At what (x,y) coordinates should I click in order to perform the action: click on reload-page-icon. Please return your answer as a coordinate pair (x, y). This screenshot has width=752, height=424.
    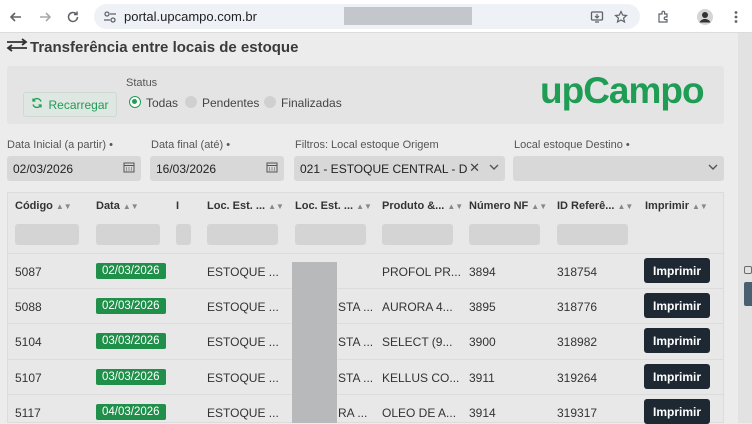
    Looking at the image, I should click on (73, 17).